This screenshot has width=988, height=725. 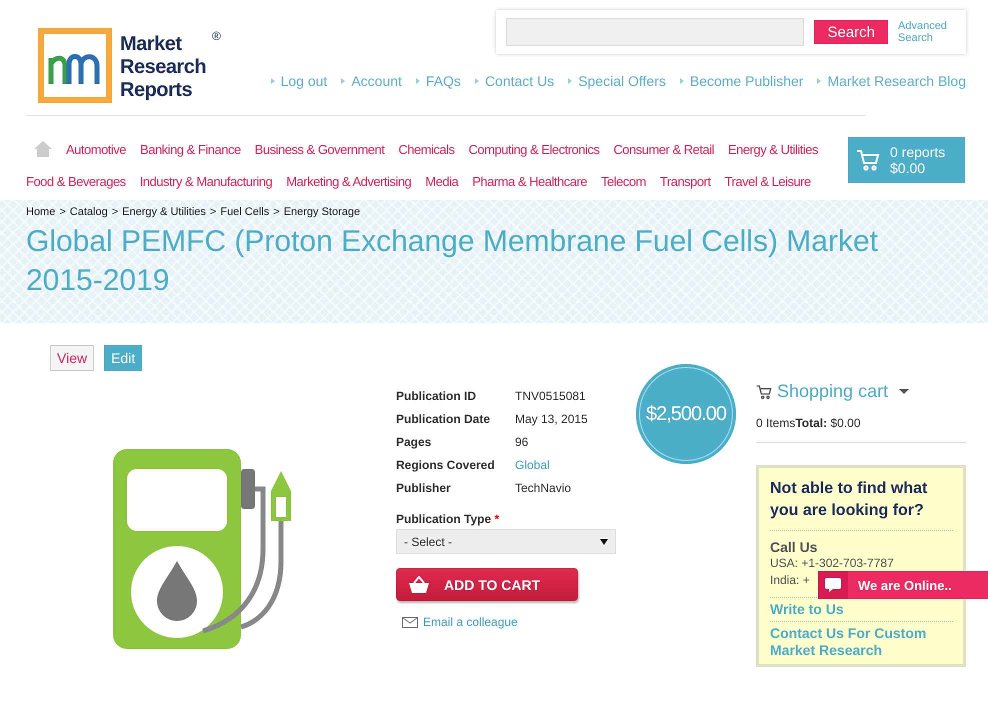 I want to click on cart-button: 0 reports $0.00, so click(x=906, y=160).